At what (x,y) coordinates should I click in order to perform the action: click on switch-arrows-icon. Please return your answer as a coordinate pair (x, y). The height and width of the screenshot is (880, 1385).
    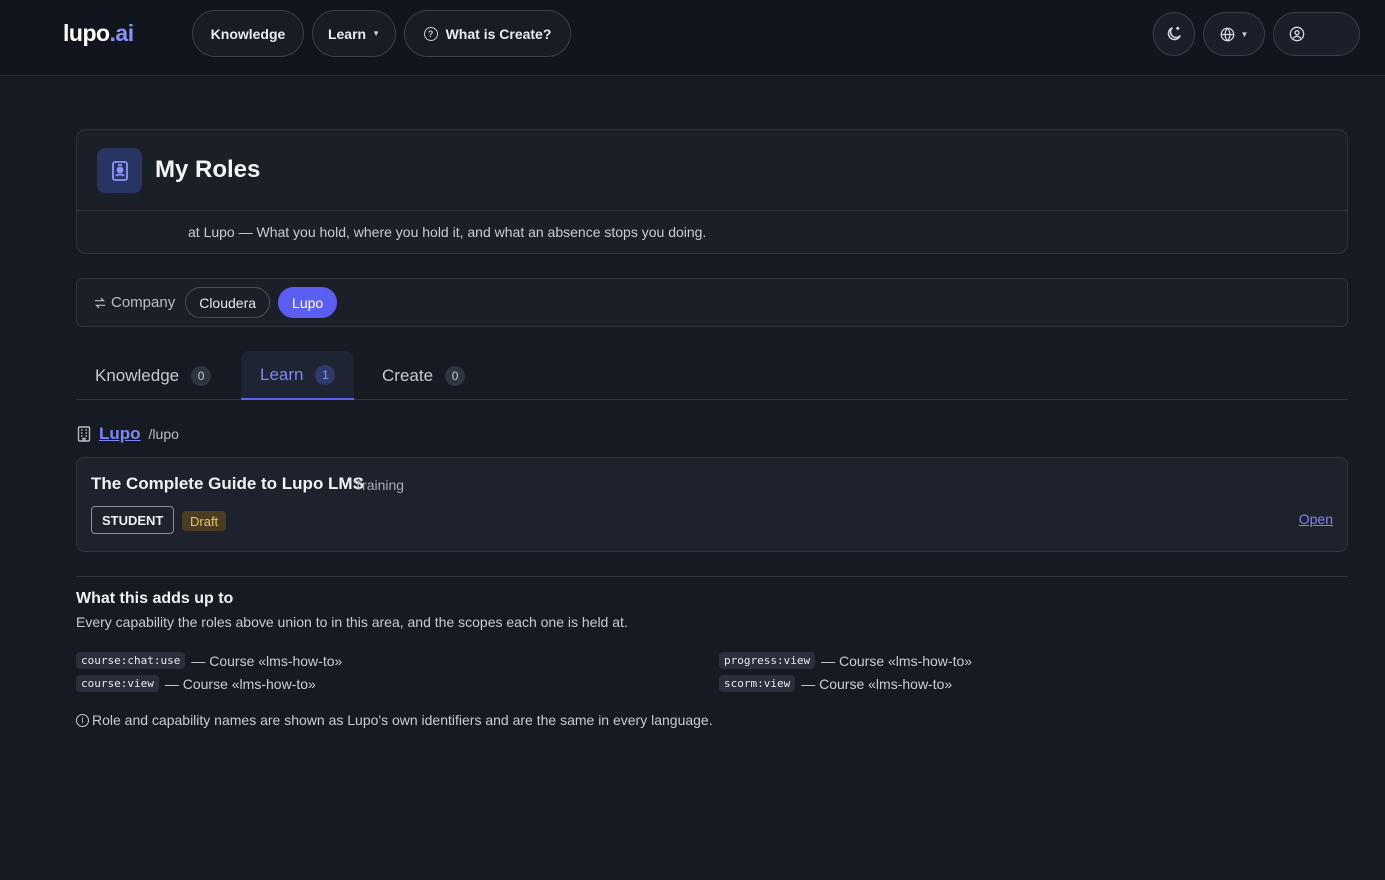
    Looking at the image, I should click on (100, 302).